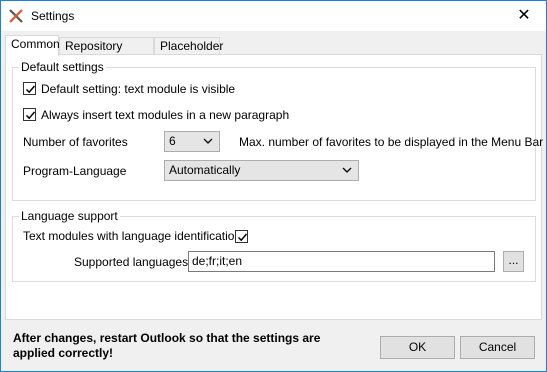 The image size is (547, 372). What do you see at coordinates (53, 16) in the screenshot?
I see `window-title: Settings` at bounding box center [53, 16].